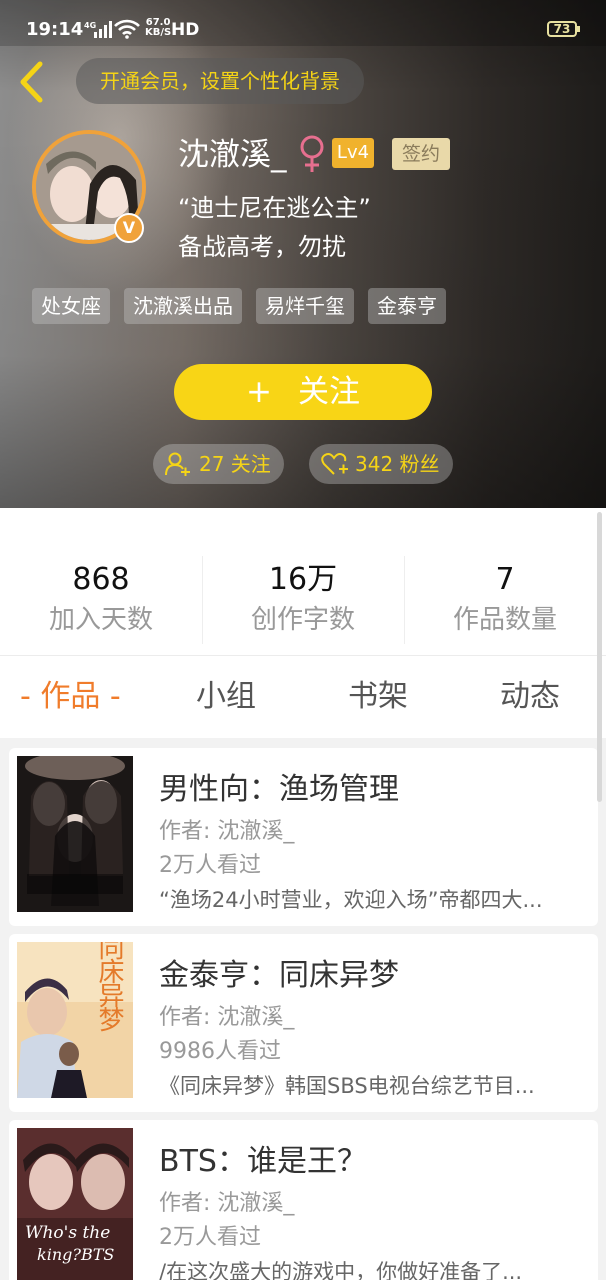 The image size is (606, 1280). What do you see at coordinates (101, 600) in the screenshot?
I see `stat-days-joined: 868 加入天数` at bounding box center [101, 600].